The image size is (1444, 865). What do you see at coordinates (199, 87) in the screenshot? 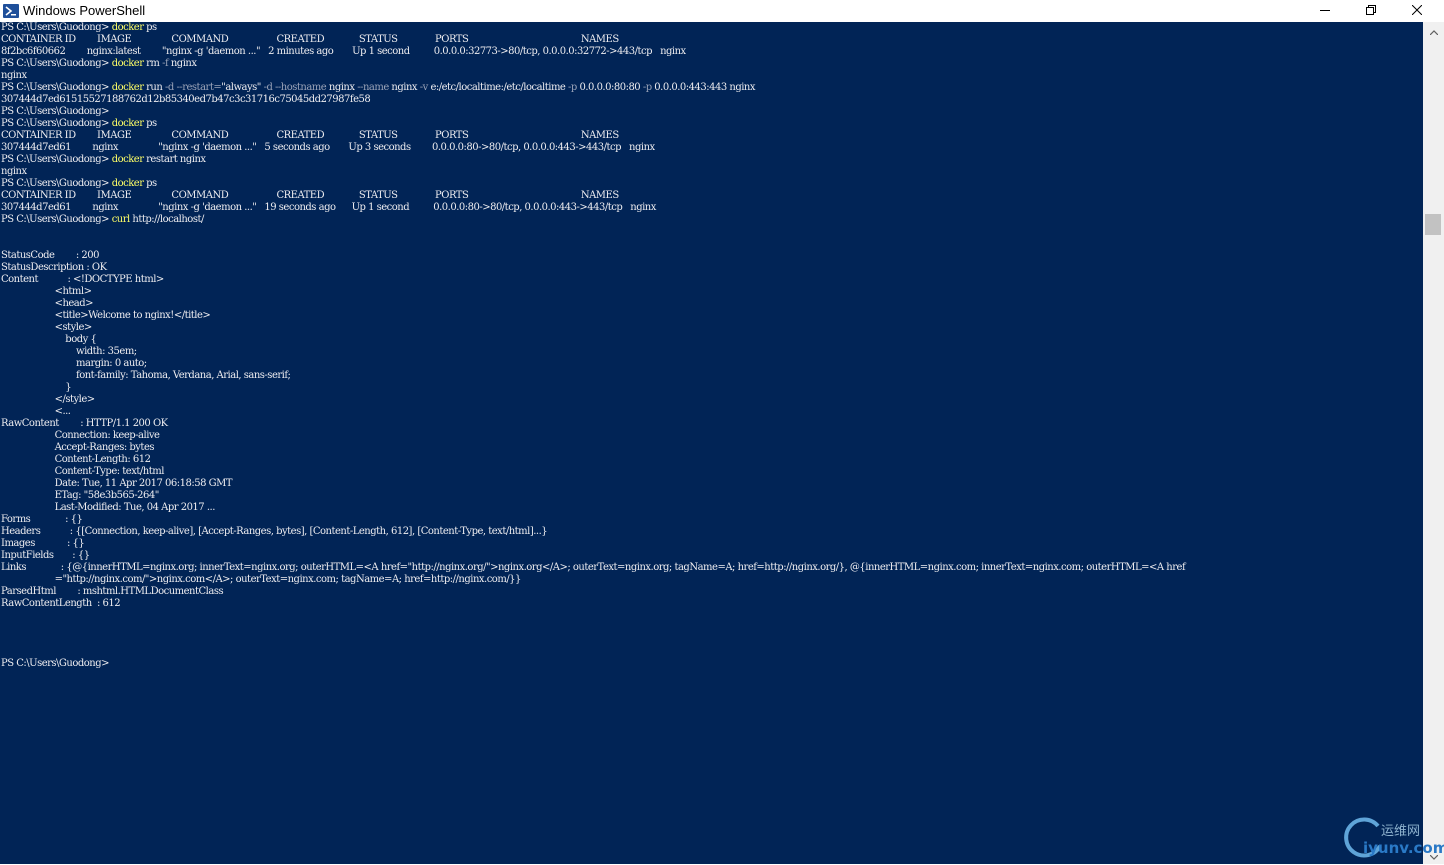
I see `console-segment-param: --restart=` at bounding box center [199, 87].